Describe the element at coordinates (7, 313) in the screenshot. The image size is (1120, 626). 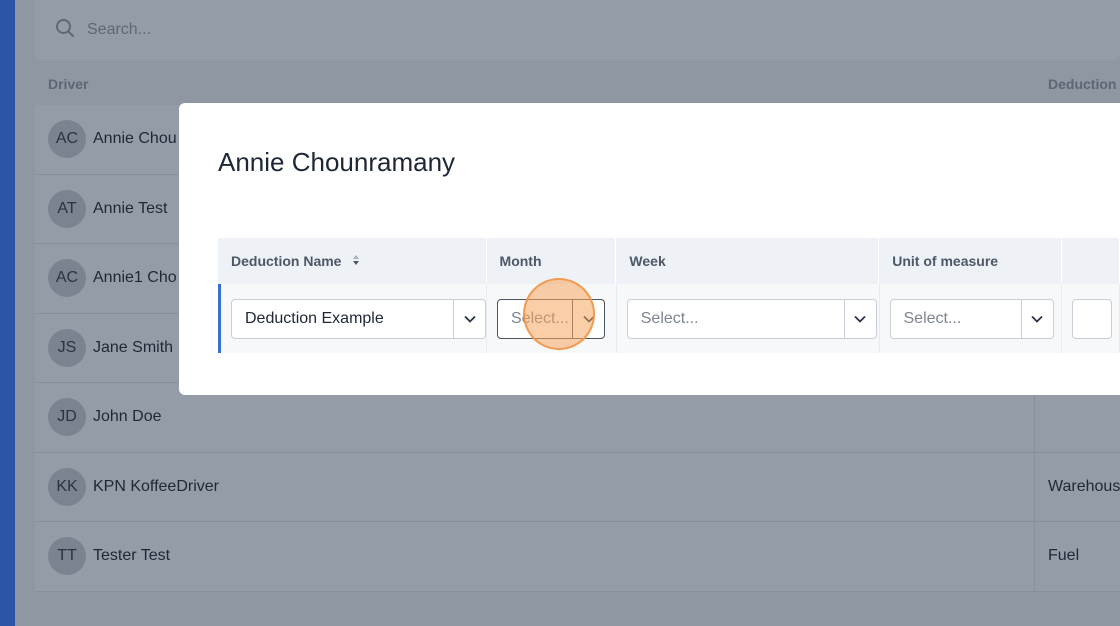
I see `sidebar-edge` at that location.